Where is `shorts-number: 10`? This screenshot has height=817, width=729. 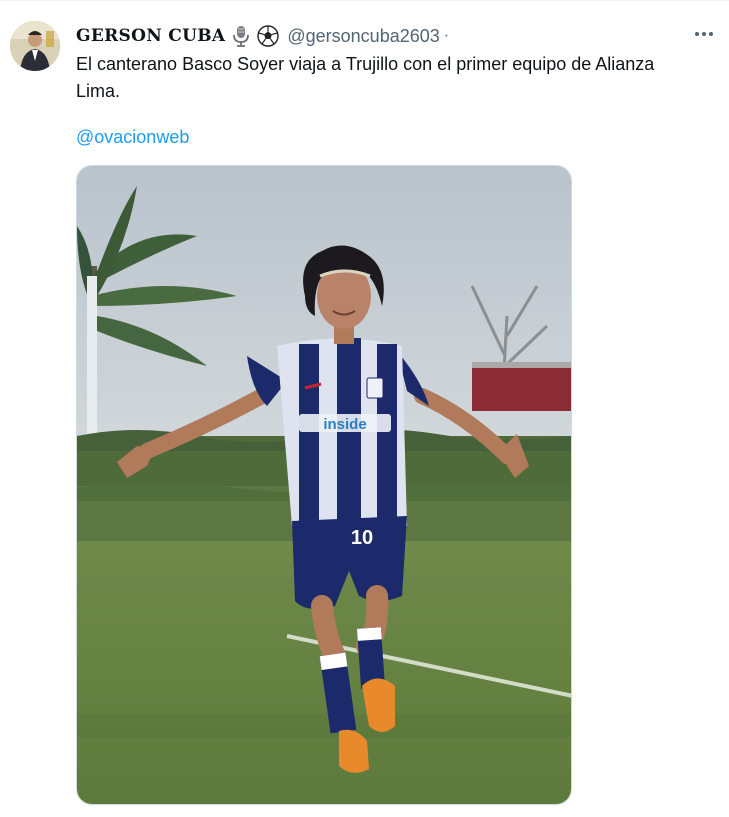
shorts-number: 10 is located at coordinates (362, 538).